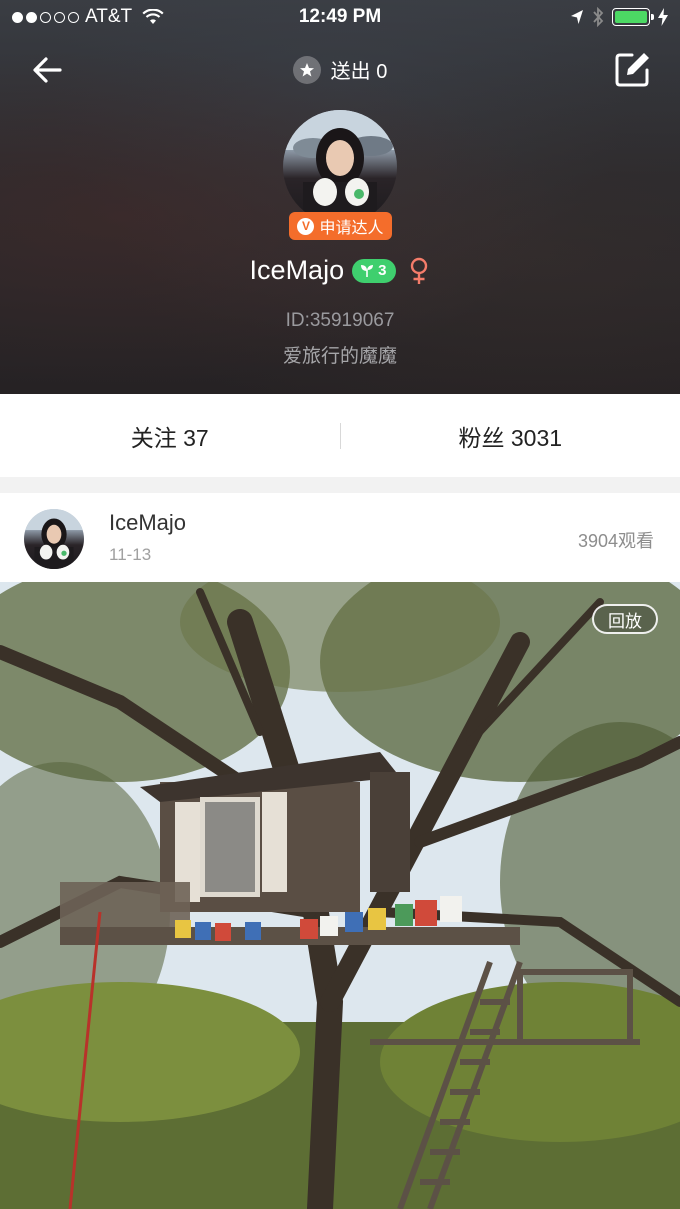  What do you see at coordinates (339, 356) in the screenshot?
I see `user-bio: 爱旅行的魔魔` at bounding box center [339, 356].